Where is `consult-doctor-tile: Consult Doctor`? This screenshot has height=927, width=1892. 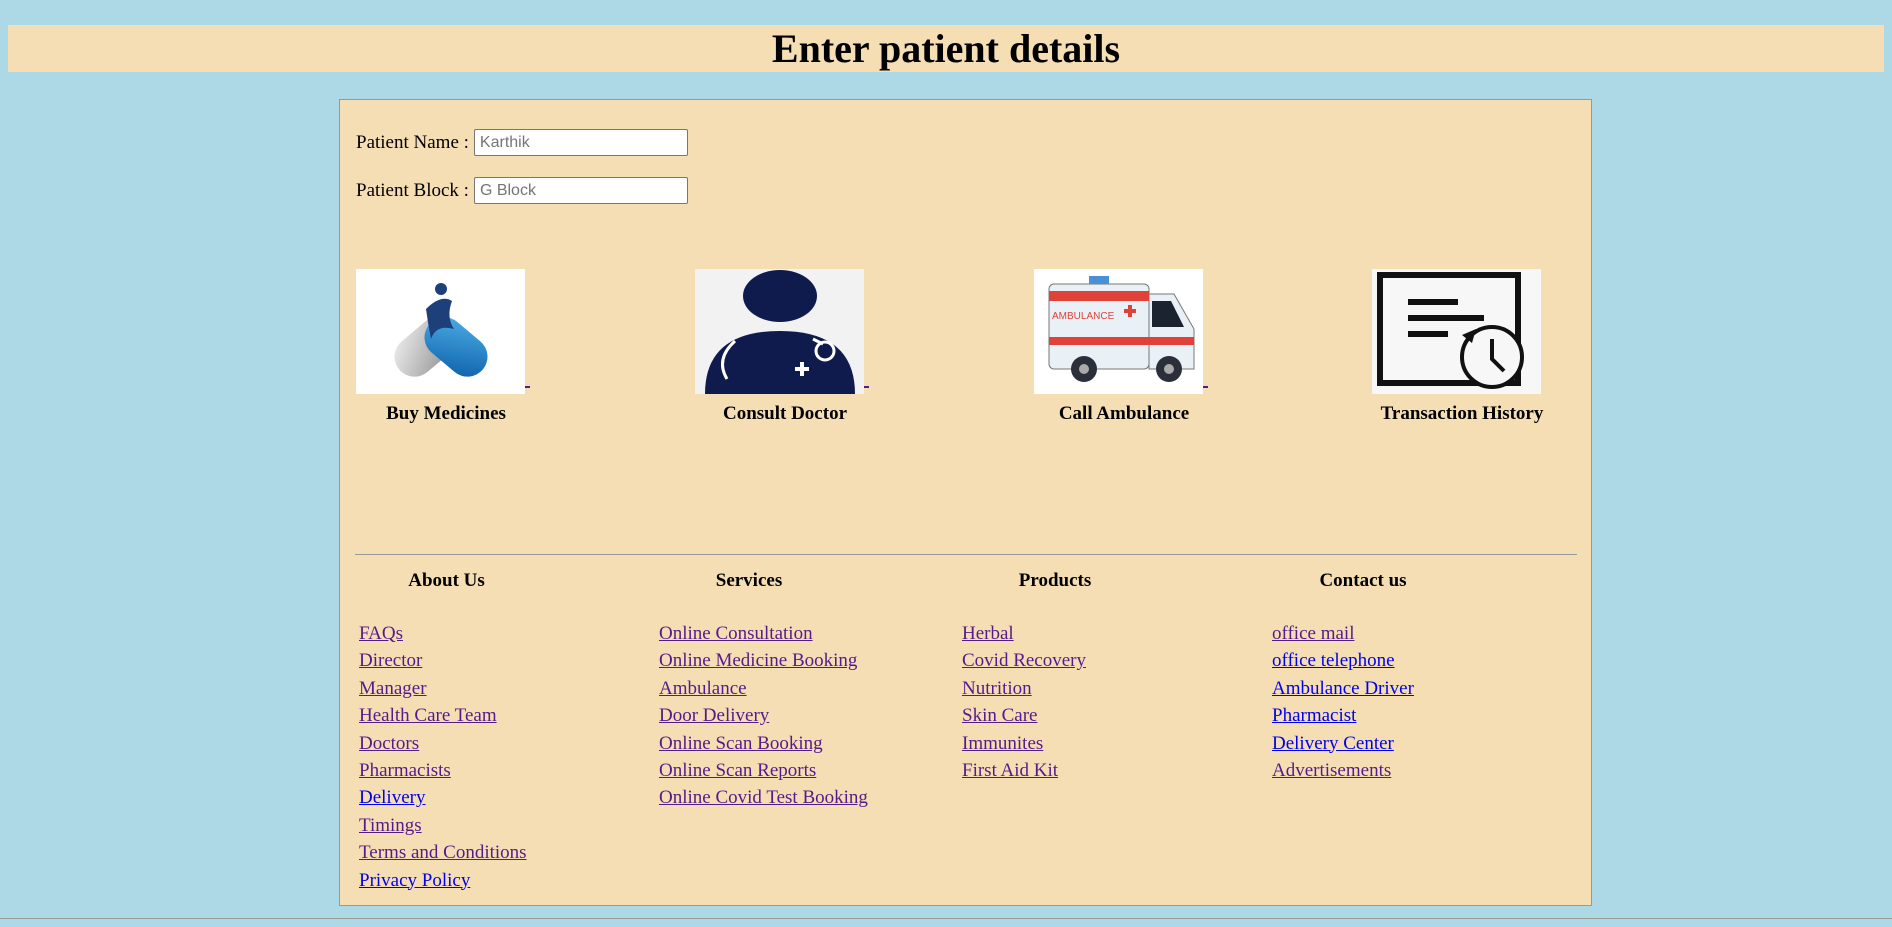 consult-doctor-tile: Consult Doctor is located at coordinates (785, 347).